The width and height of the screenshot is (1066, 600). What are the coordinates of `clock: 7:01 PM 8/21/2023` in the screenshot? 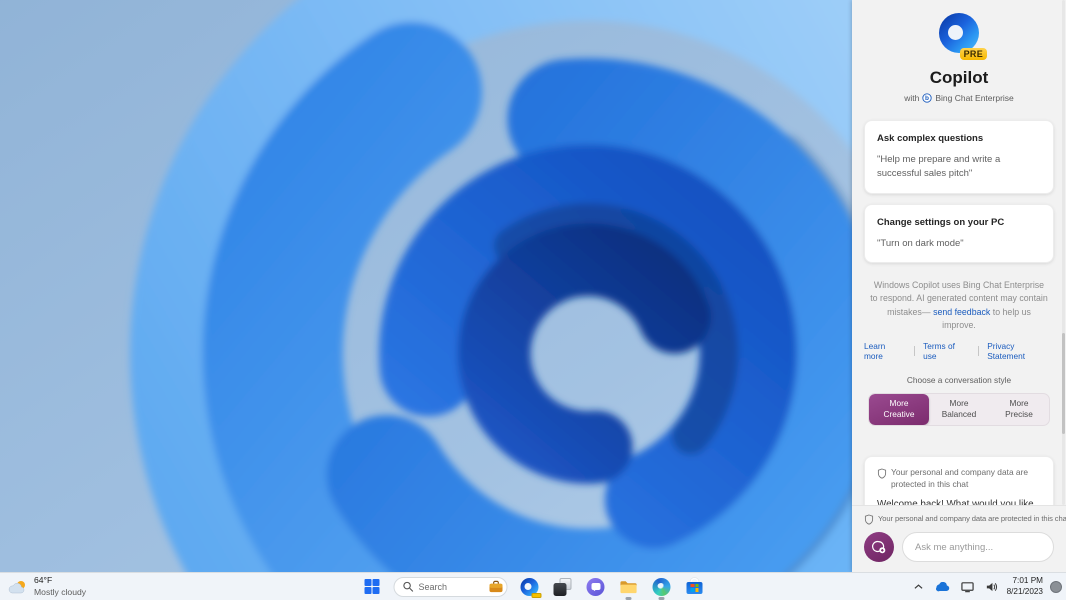 It's located at (1025, 586).